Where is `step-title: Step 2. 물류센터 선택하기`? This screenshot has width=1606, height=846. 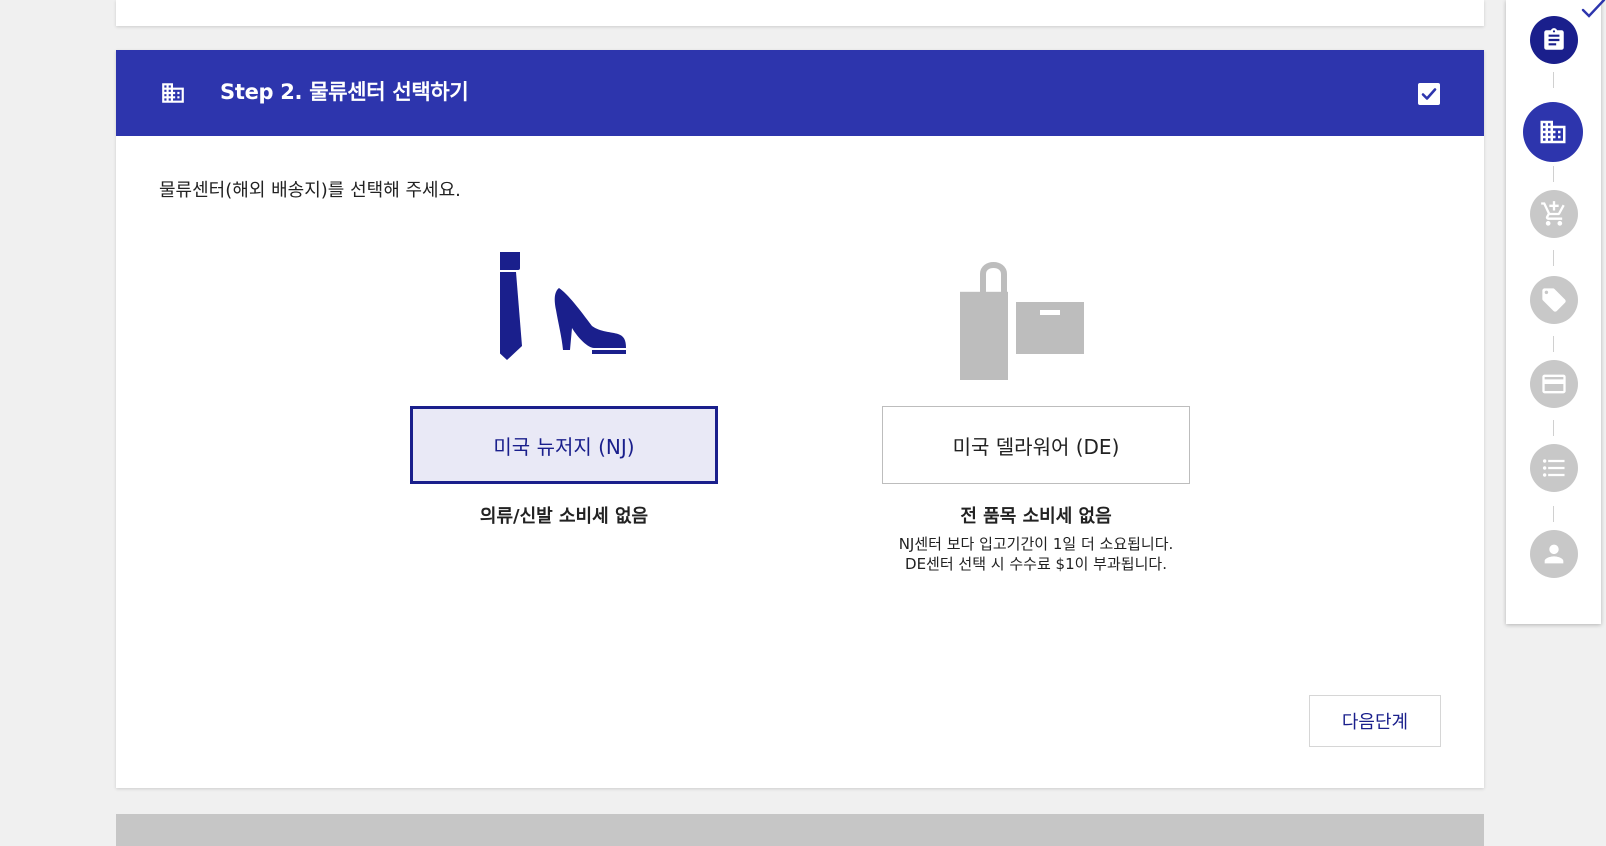
step-title: Step 2. 물류센터 선택하기 is located at coordinates (344, 92).